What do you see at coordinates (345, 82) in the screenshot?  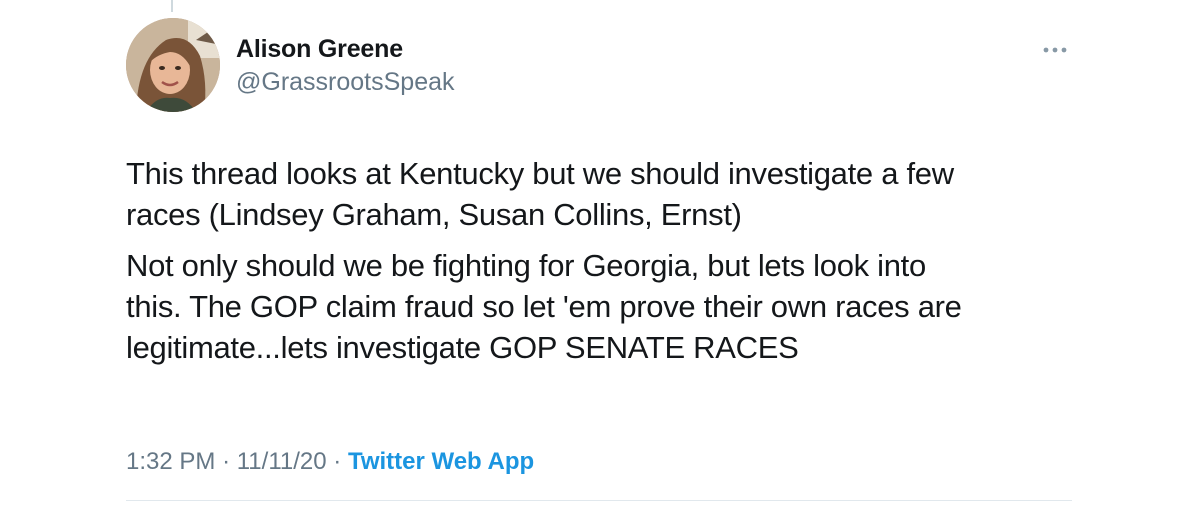 I see `author-handle: @GrassrootsSpeak` at bounding box center [345, 82].